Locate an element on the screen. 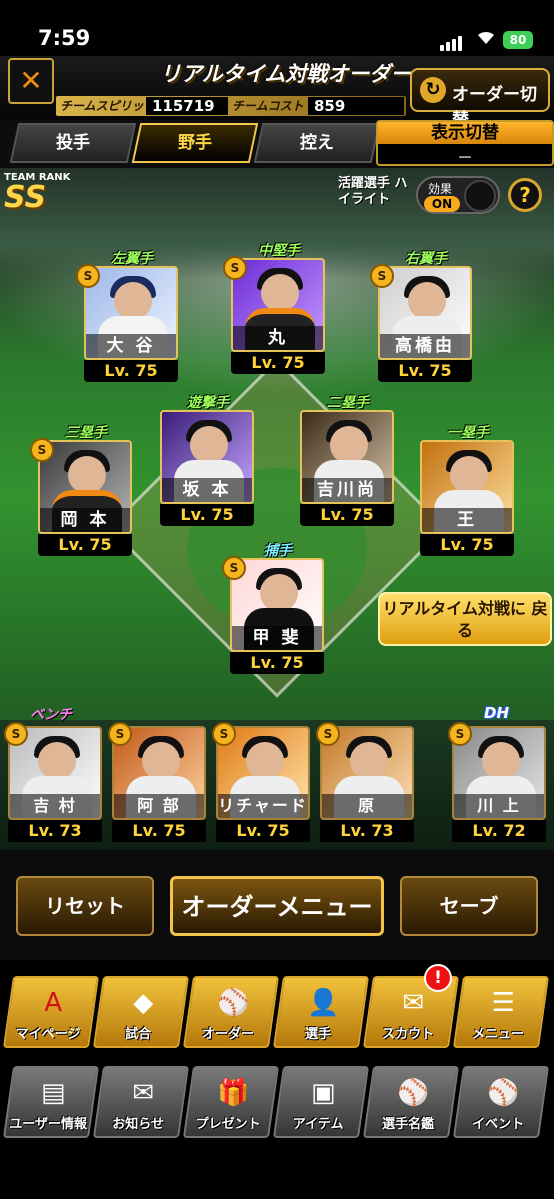  tab-pitcher: 投手 is located at coordinates (73, 143).